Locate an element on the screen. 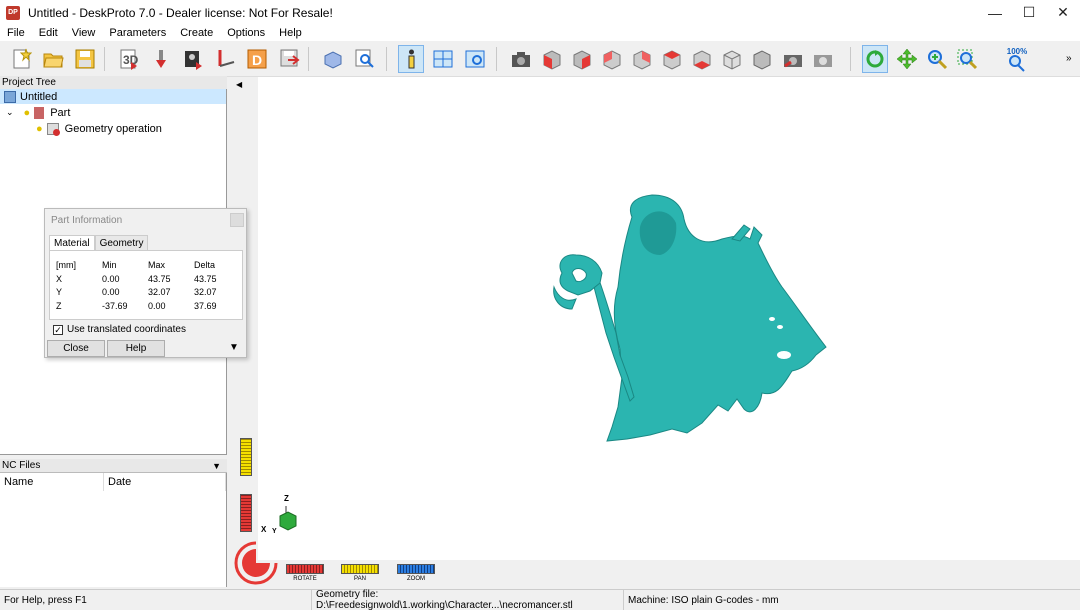  nc-files-list: Name Date is located at coordinates (113, 530).